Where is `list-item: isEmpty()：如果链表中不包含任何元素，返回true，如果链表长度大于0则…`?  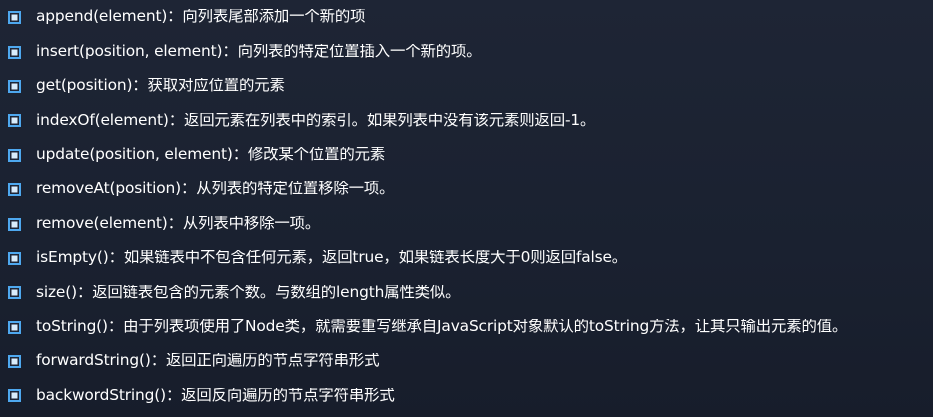
list-item: isEmpty()：如果链表中不包含任何元素，返回true，如果链表长度大于0则… is located at coordinates (467, 258).